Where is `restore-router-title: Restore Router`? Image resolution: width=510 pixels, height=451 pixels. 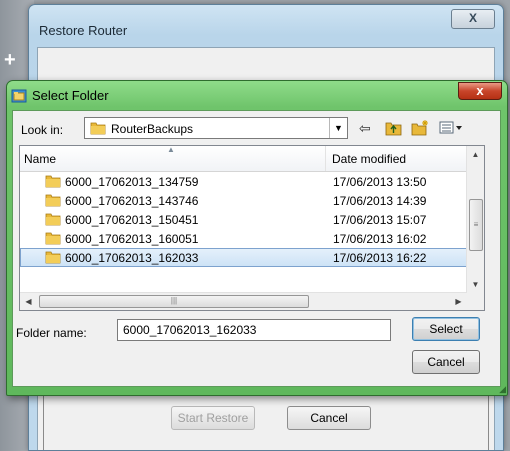 restore-router-title: Restore Router is located at coordinates (83, 30).